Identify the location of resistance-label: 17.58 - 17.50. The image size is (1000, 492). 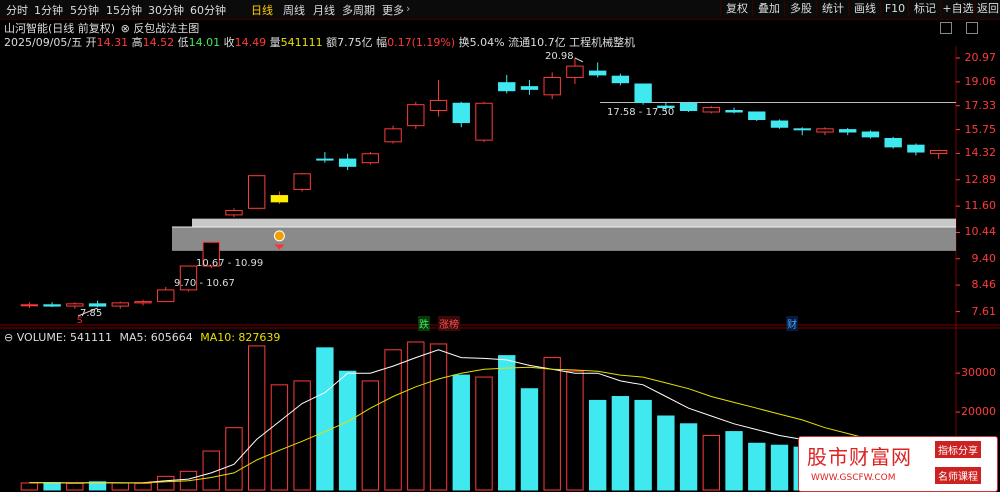
(641, 112).